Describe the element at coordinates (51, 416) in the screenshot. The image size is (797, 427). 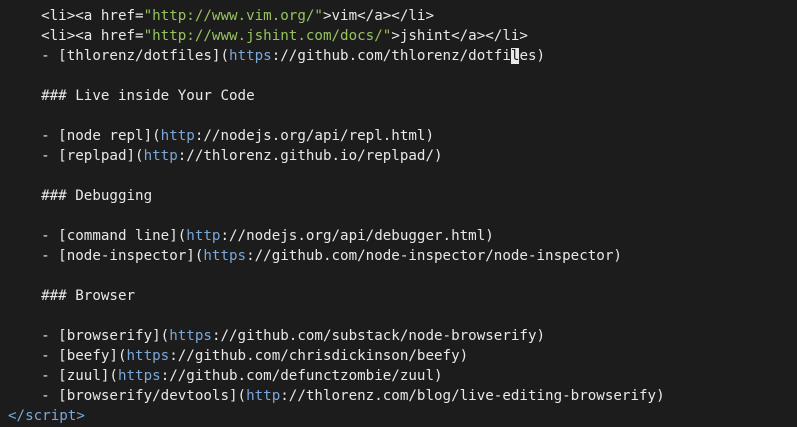
I see `code-token: script` at that location.